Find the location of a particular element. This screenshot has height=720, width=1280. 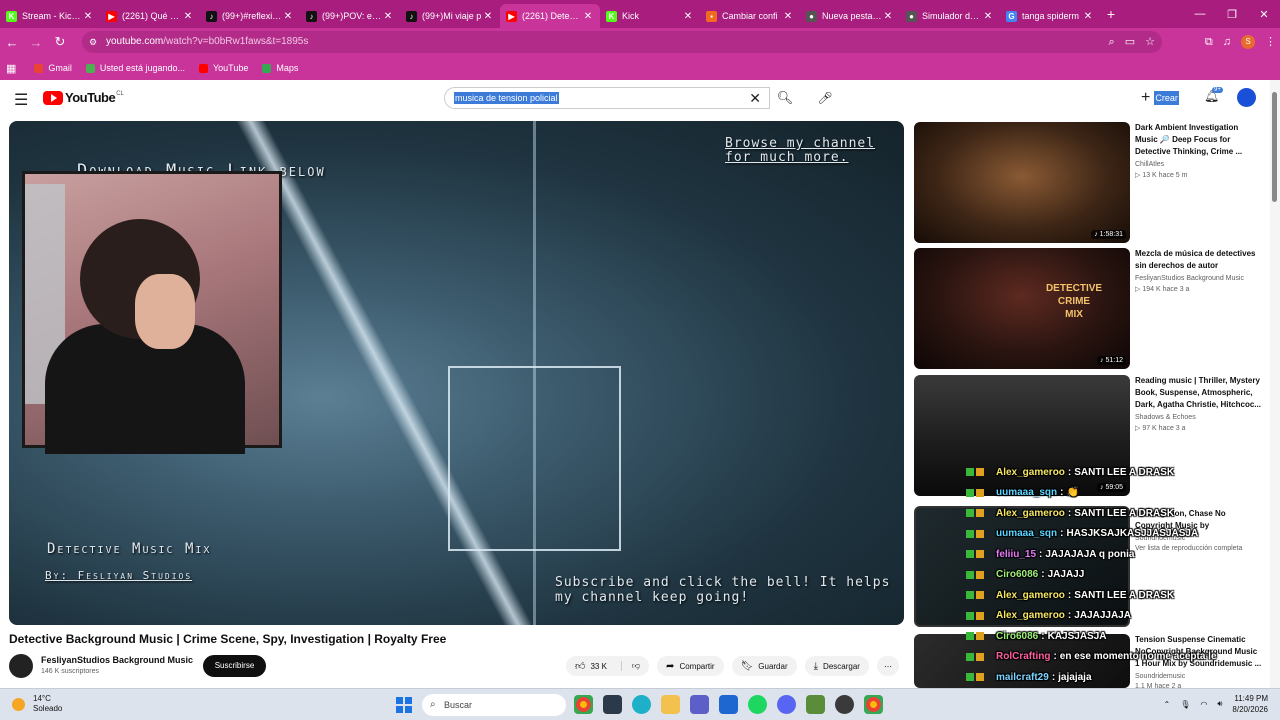

bookmark-item: Maps is located at coordinates (280, 68).